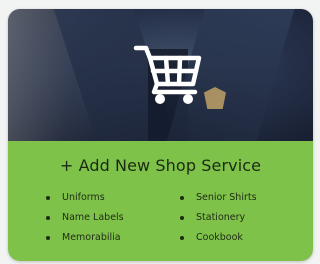  I want to click on service-label: Senior Shirts, so click(226, 197).